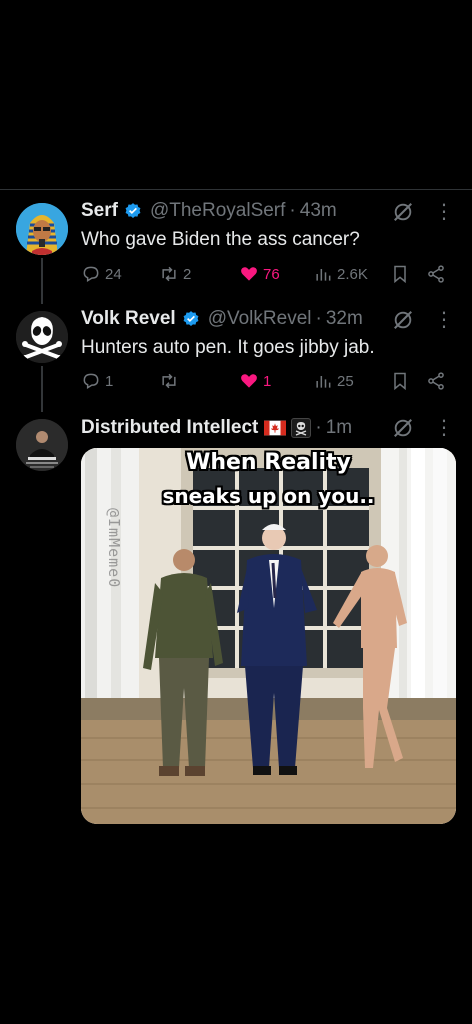 The height and width of the screenshot is (1024, 472). I want to click on skull-crossbones-avatar-icon, so click(42, 337).